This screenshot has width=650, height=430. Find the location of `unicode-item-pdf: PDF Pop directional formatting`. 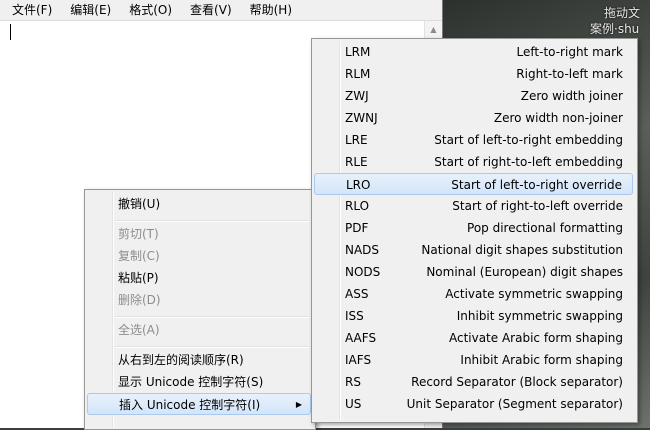

unicode-item-pdf: PDF Pop directional formatting is located at coordinates (473, 228).